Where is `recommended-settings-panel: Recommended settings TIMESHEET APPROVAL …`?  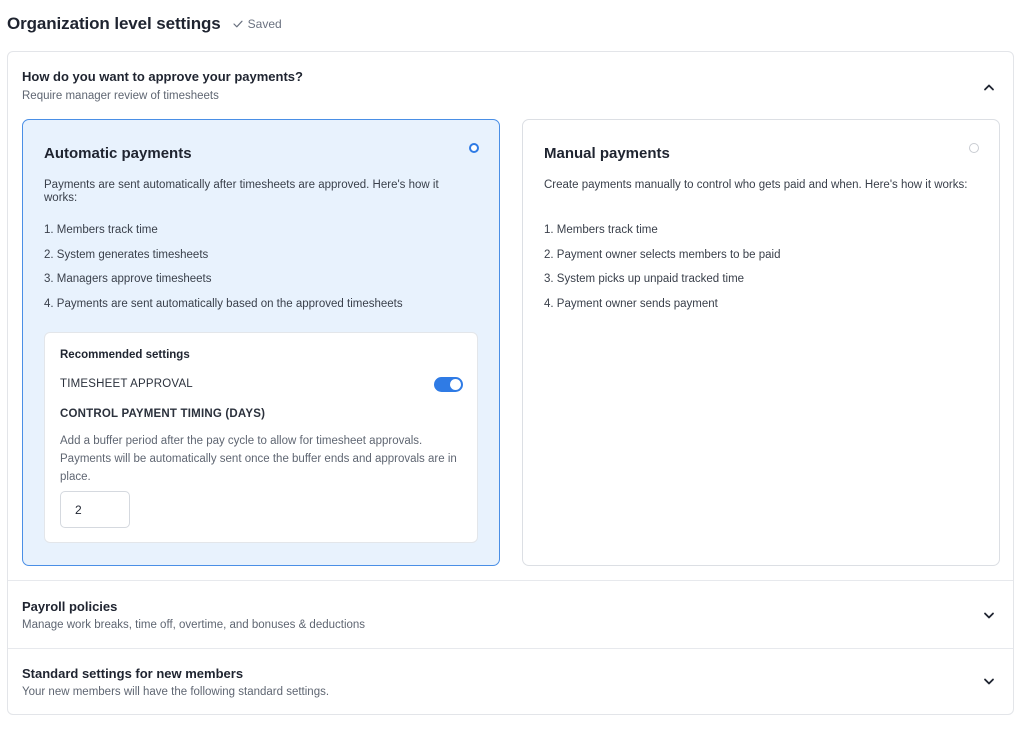
recommended-settings-panel: Recommended settings TIMESHEET APPROVAL … is located at coordinates (261, 437).